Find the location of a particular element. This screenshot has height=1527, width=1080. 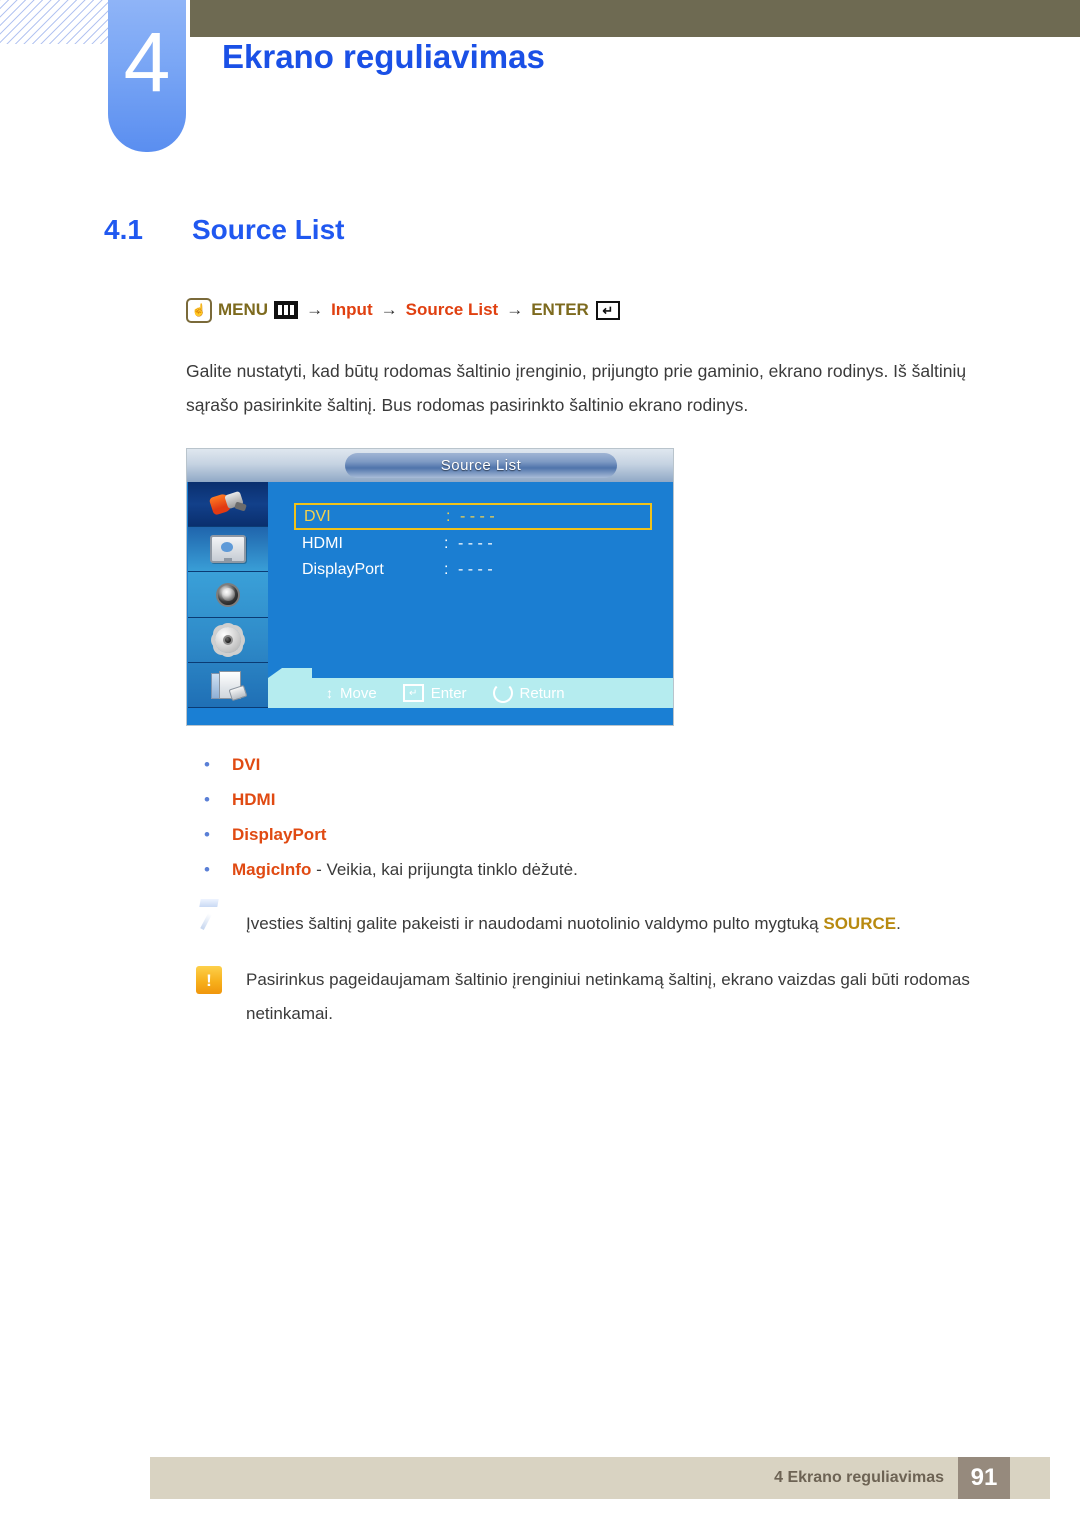

osd-sidebar-item-multi-control is located at coordinates (228, 686).